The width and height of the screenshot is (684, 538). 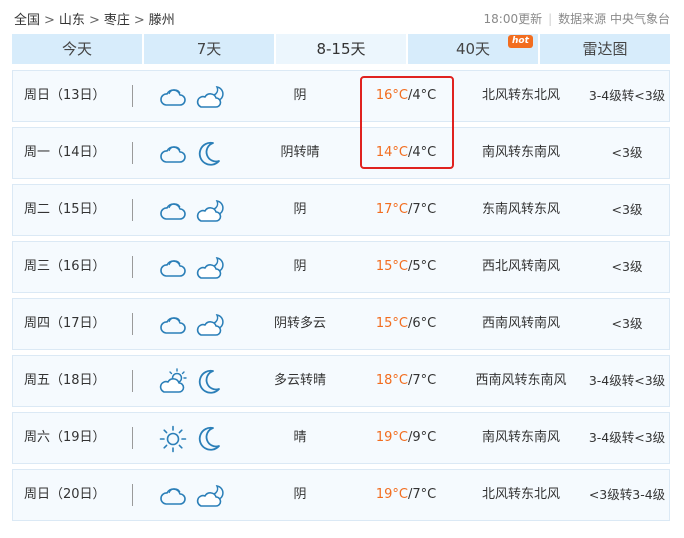 What do you see at coordinates (300, 152) in the screenshot?
I see `weather-desc: 阴转晴` at bounding box center [300, 152].